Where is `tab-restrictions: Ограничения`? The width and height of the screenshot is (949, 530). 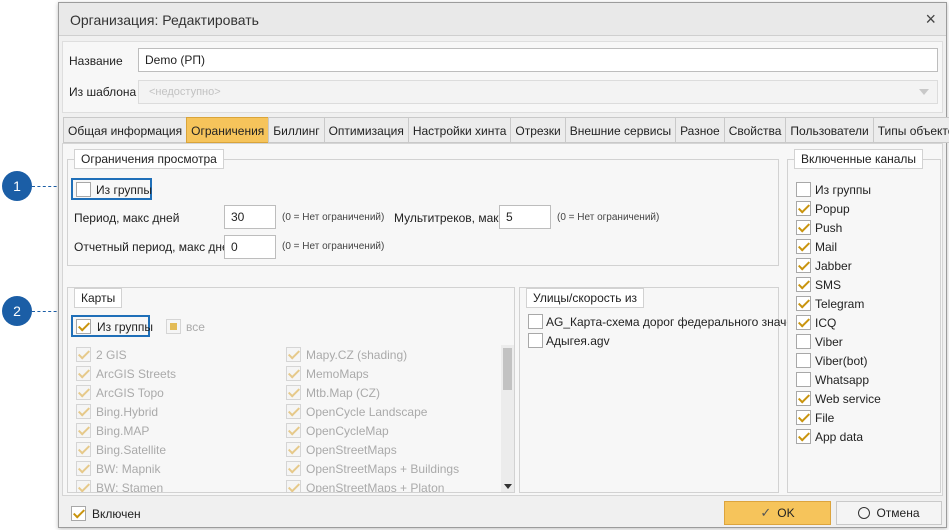 tab-restrictions: Ограничения is located at coordinates (228, 130).